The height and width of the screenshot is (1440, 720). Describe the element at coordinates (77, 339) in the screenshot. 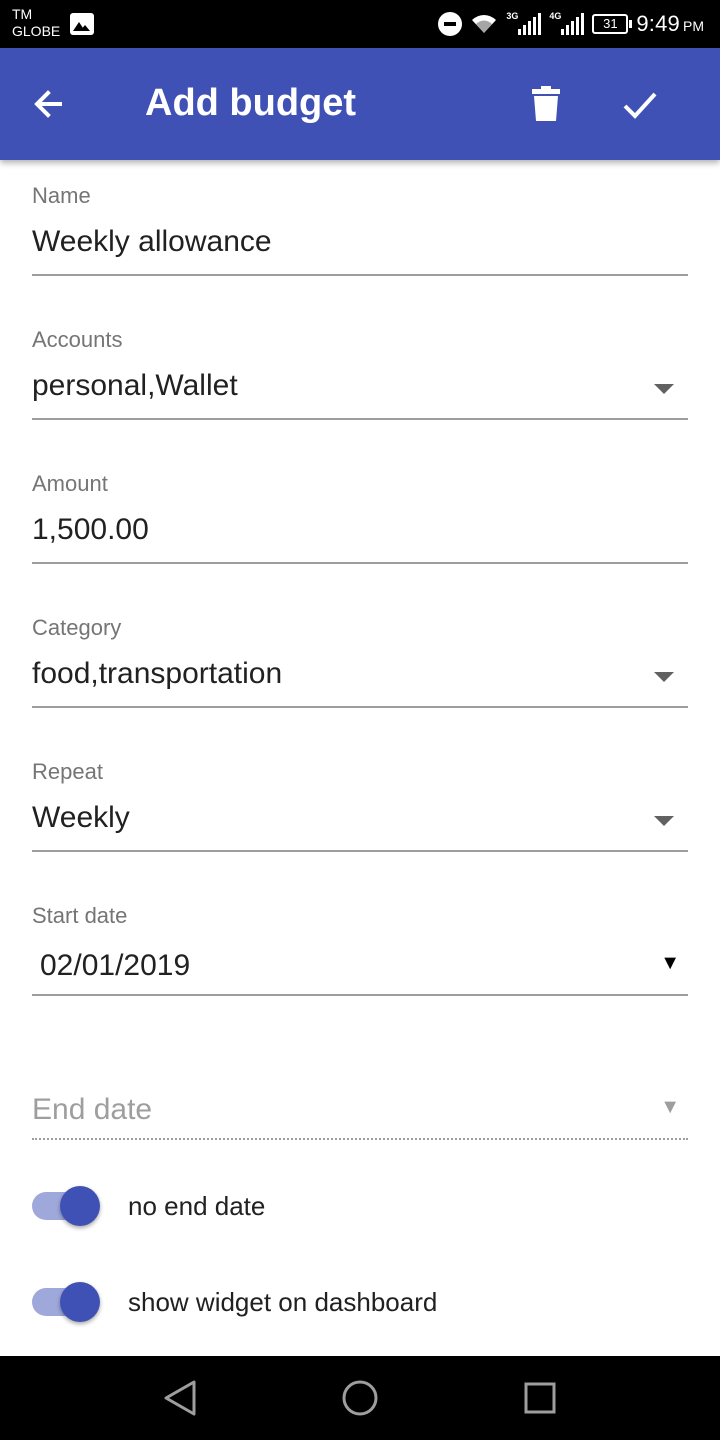

I see `accounts-label: Accounts` at that location.